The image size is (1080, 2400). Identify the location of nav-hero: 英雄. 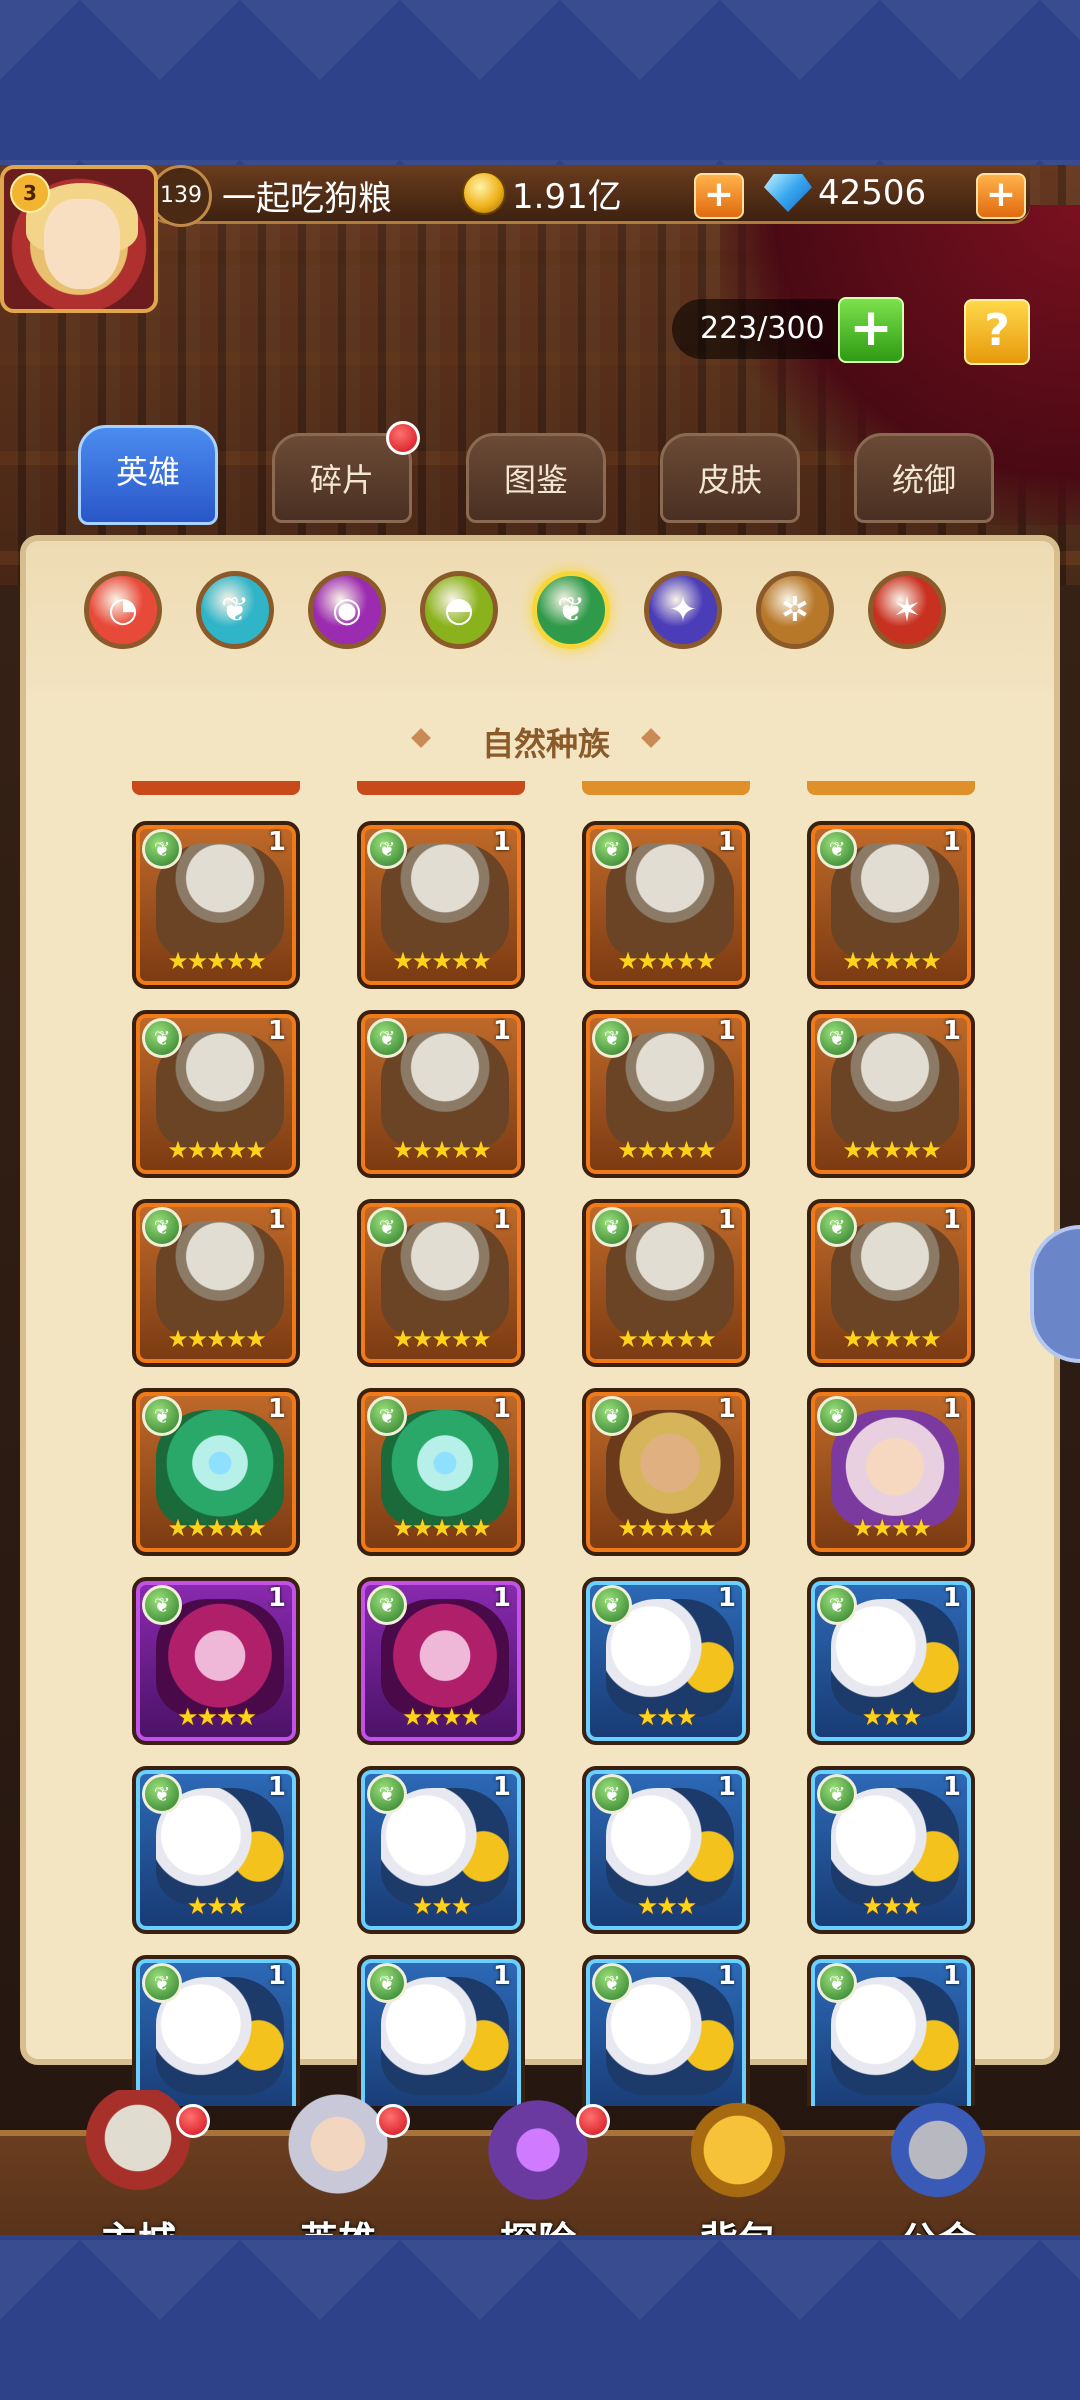
(338, 2162).